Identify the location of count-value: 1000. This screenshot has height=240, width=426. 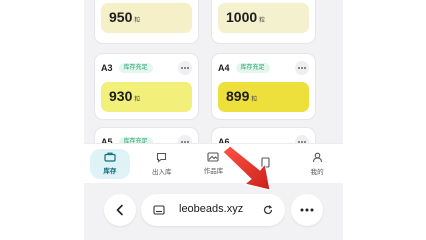
(242, 17).